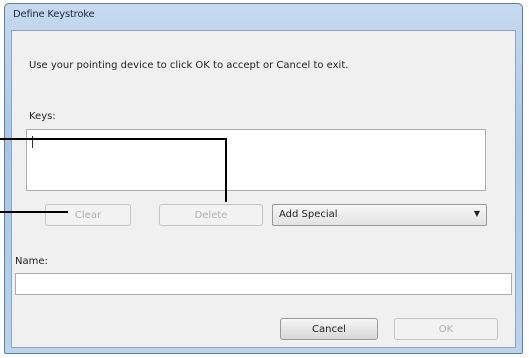 This screenshot has width=529, height=358. What do you see at coordinates (113, 139) in the screenshot?
I see `callout-line-delete-horizontal` at bounding box center [113, 139].